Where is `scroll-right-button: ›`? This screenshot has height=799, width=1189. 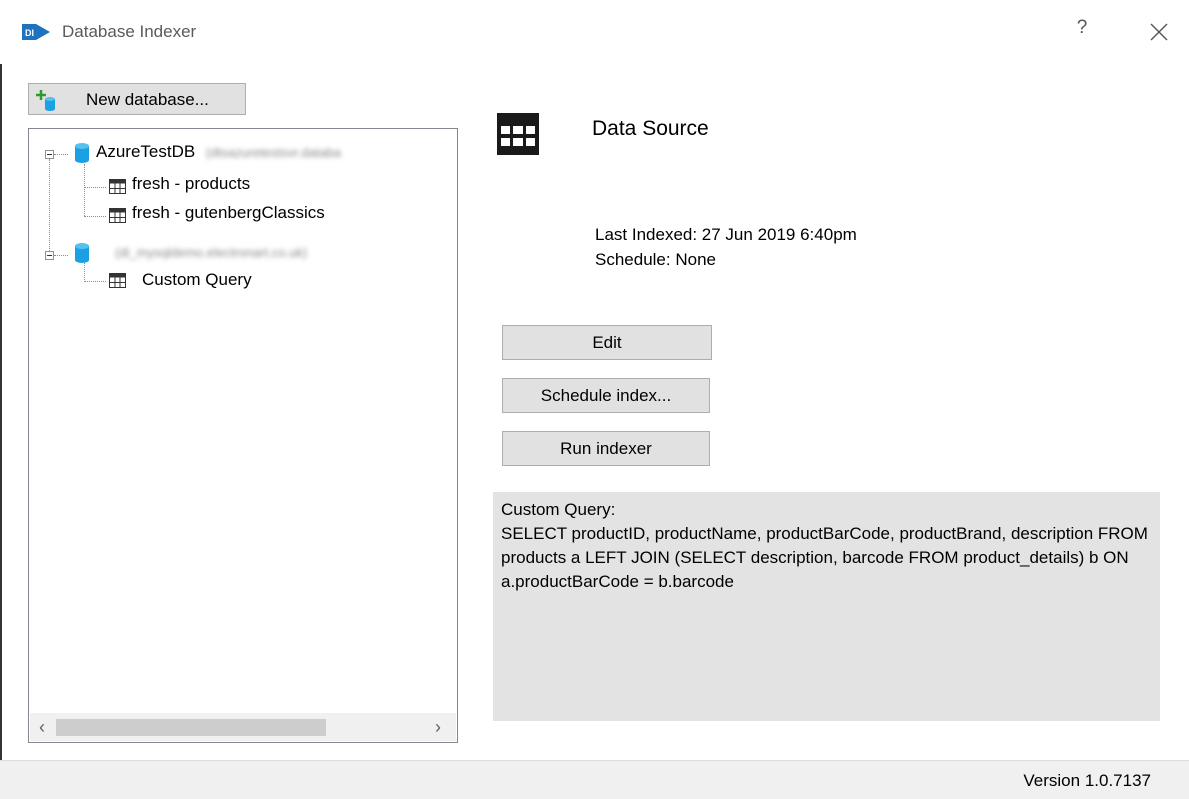 scroll-right-button: › is located at coordinates (438, 727).